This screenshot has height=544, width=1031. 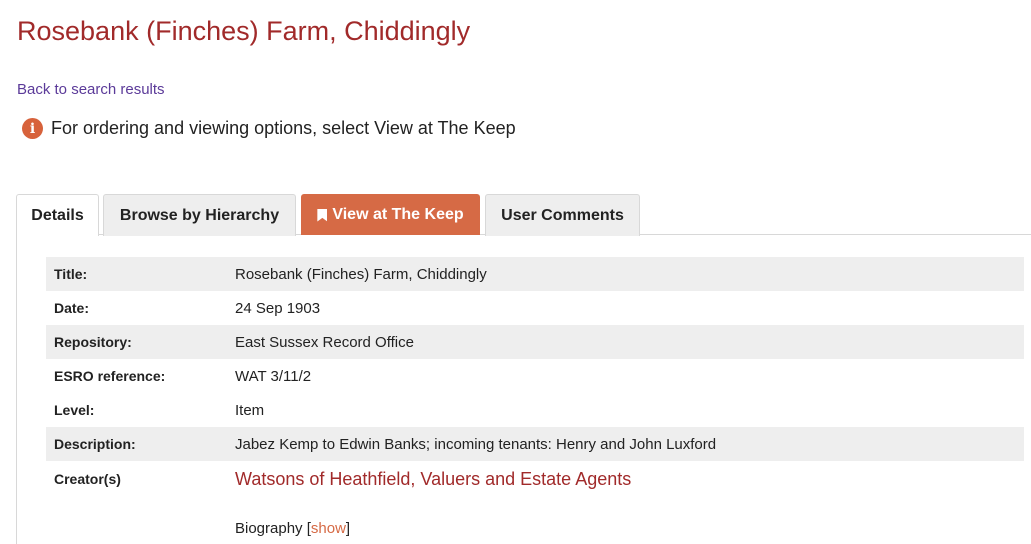 What do you see at coordinates (278, 308) in the screenshot?
I see `row-value: 24 Sep 1903` at bounding box center [278, 308].